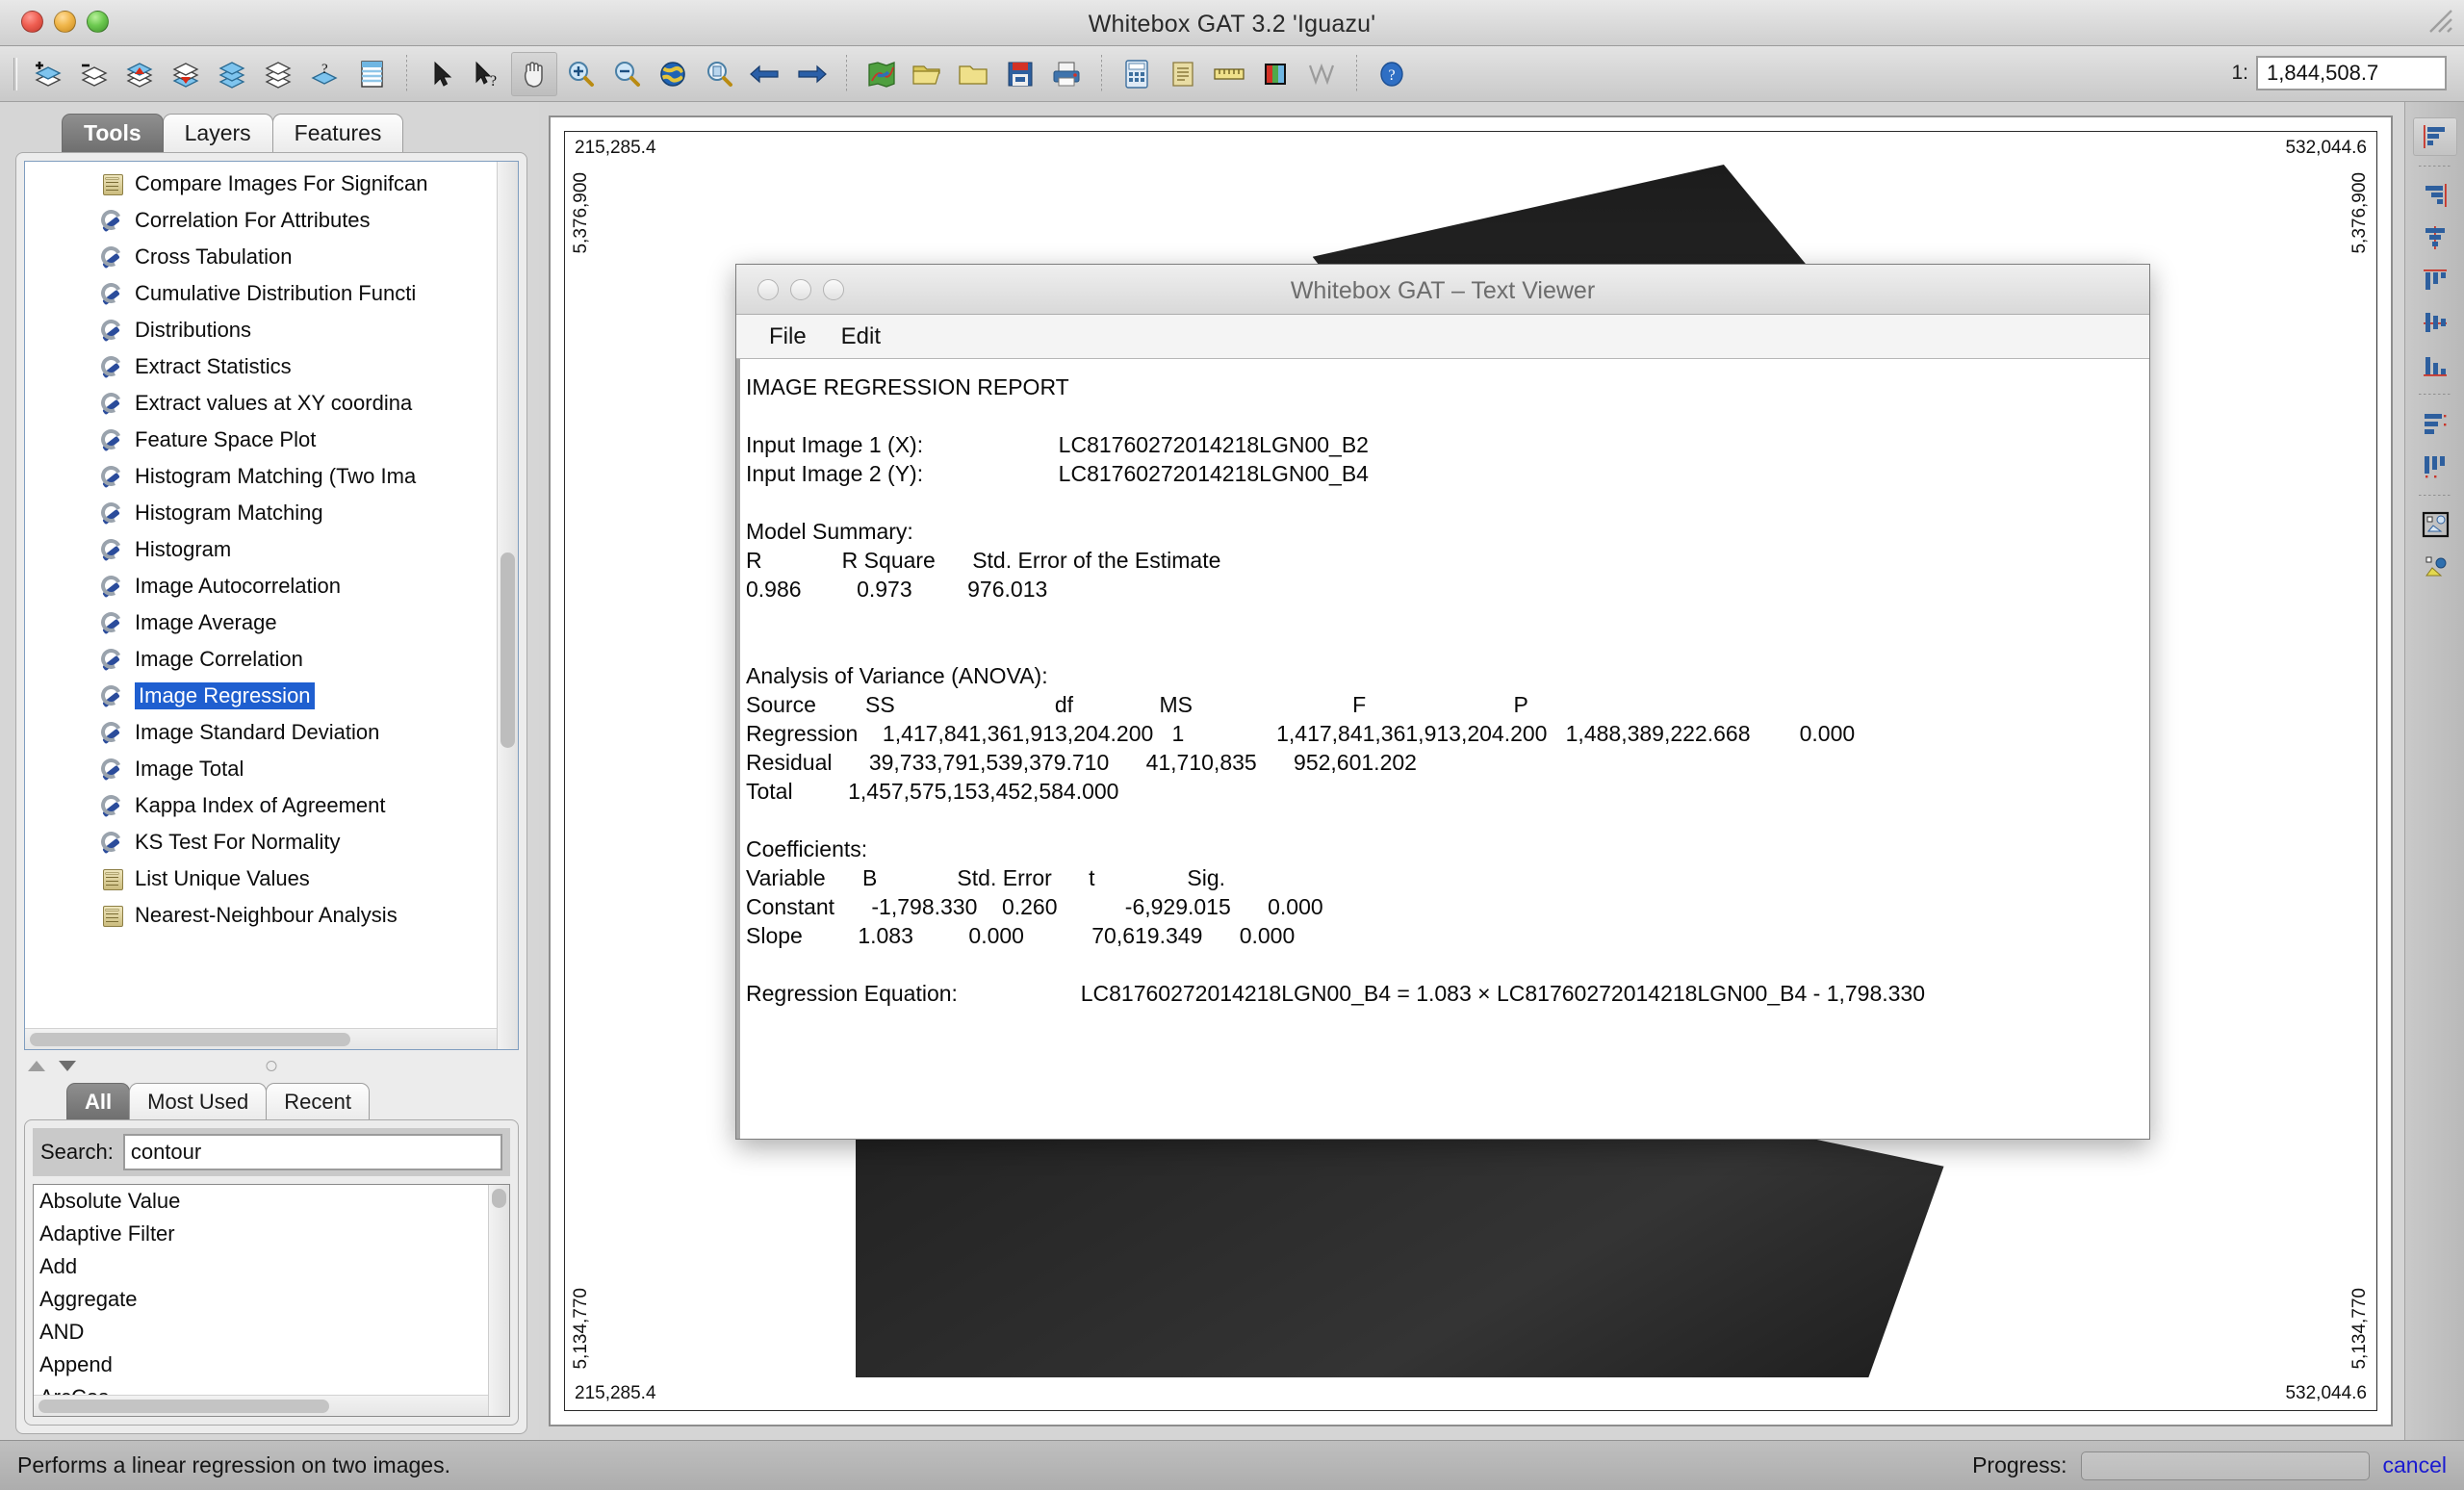  What do you see at coordinates (94, 74) in the screenshot?
I see `remove-layer-icon` at bounding box center [94, 74].